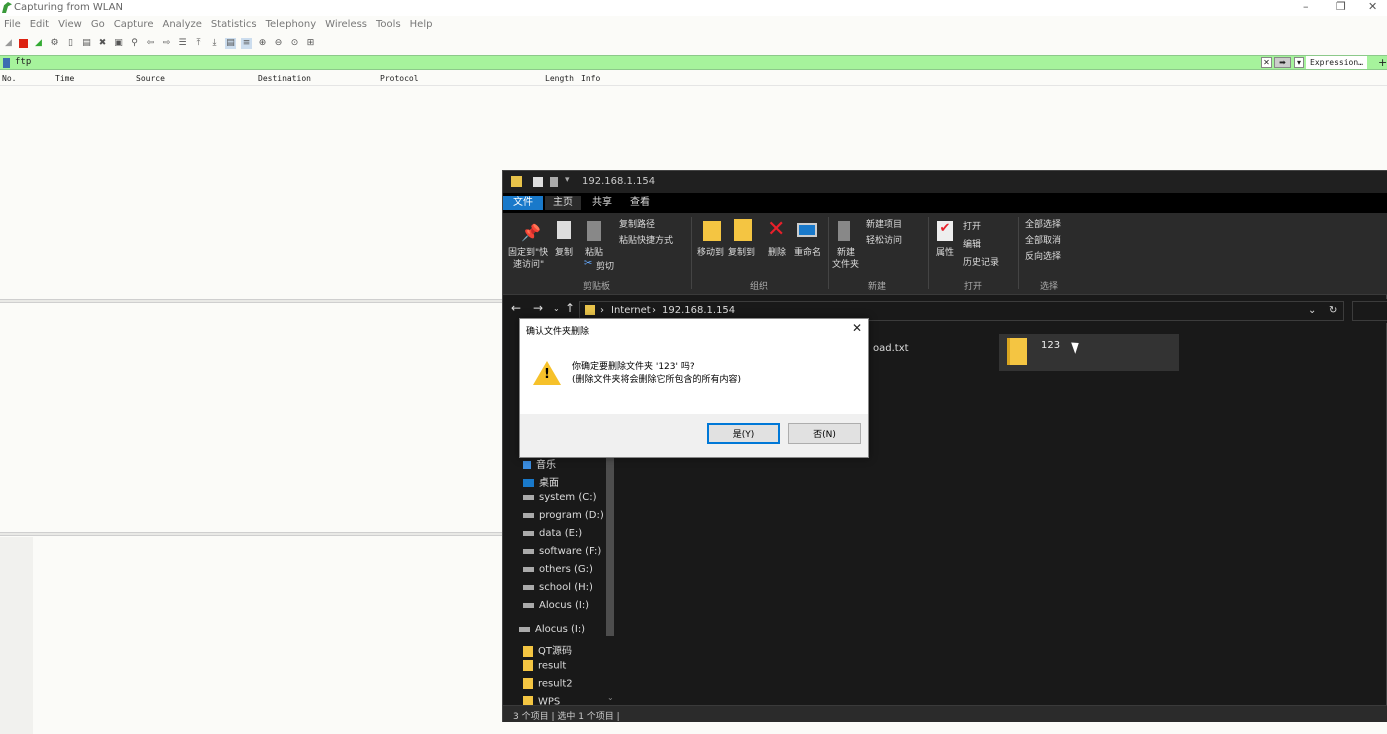  What do you see at coordinates (981, 263) in the screenshot?
I see `history-button: 历史记录` at bounding box center [981, 263].